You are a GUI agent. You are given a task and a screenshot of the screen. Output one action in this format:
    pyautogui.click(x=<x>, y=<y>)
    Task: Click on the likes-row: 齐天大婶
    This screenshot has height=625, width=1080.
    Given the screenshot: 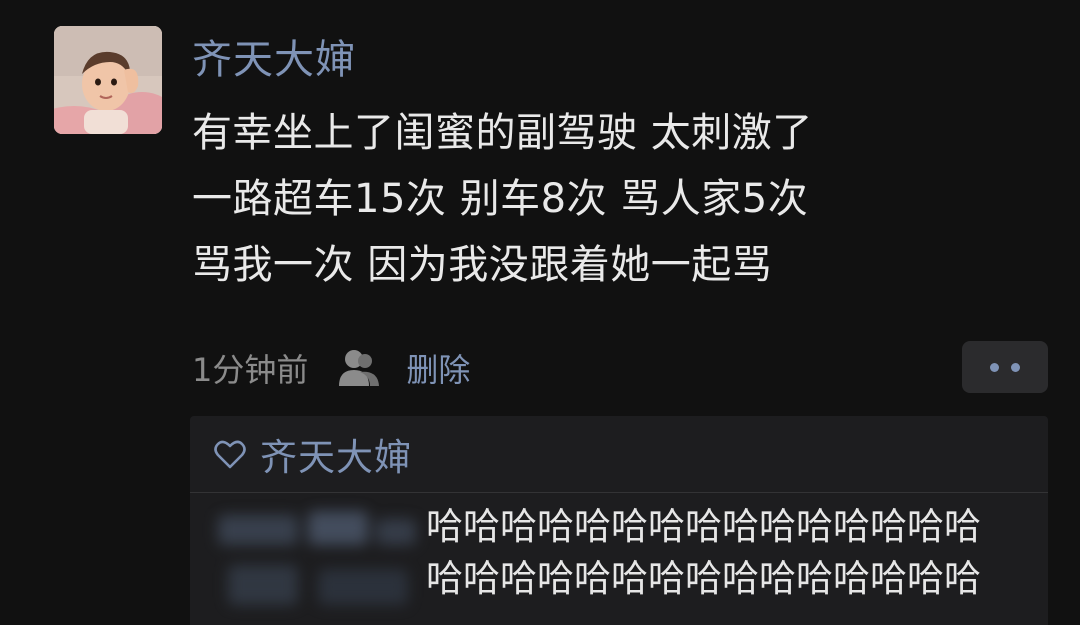 What is the action you would take?
    pyautogui.click(x=619, y=454)
    